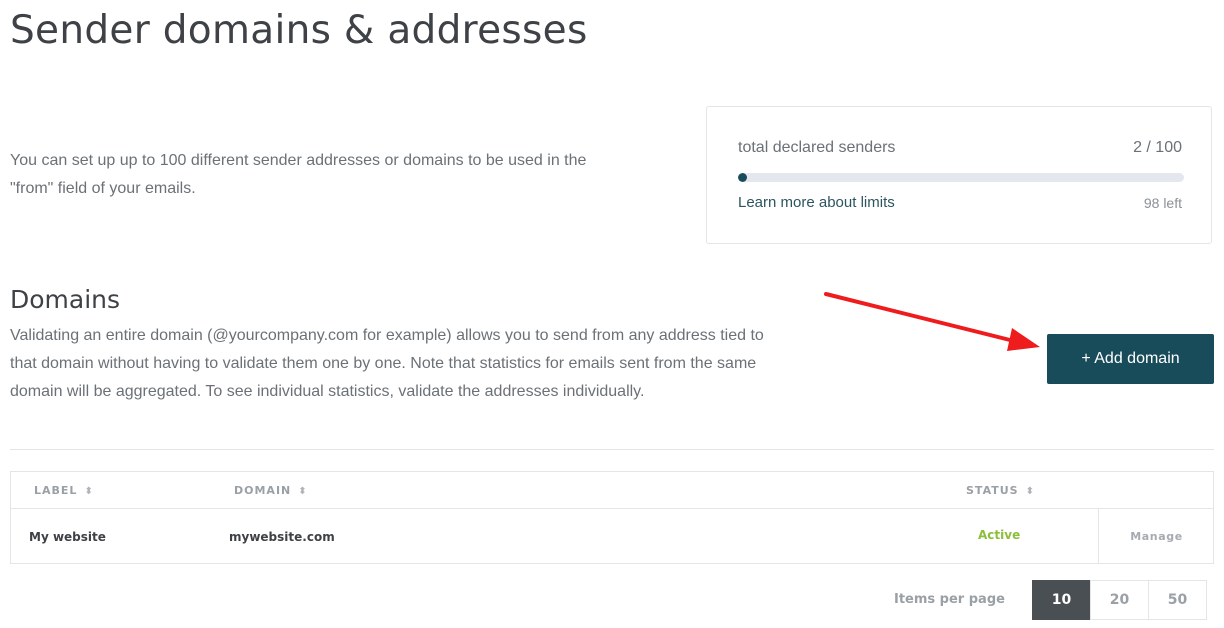  I want to click on limits-count: 2 / 100, so click(1157, 147).